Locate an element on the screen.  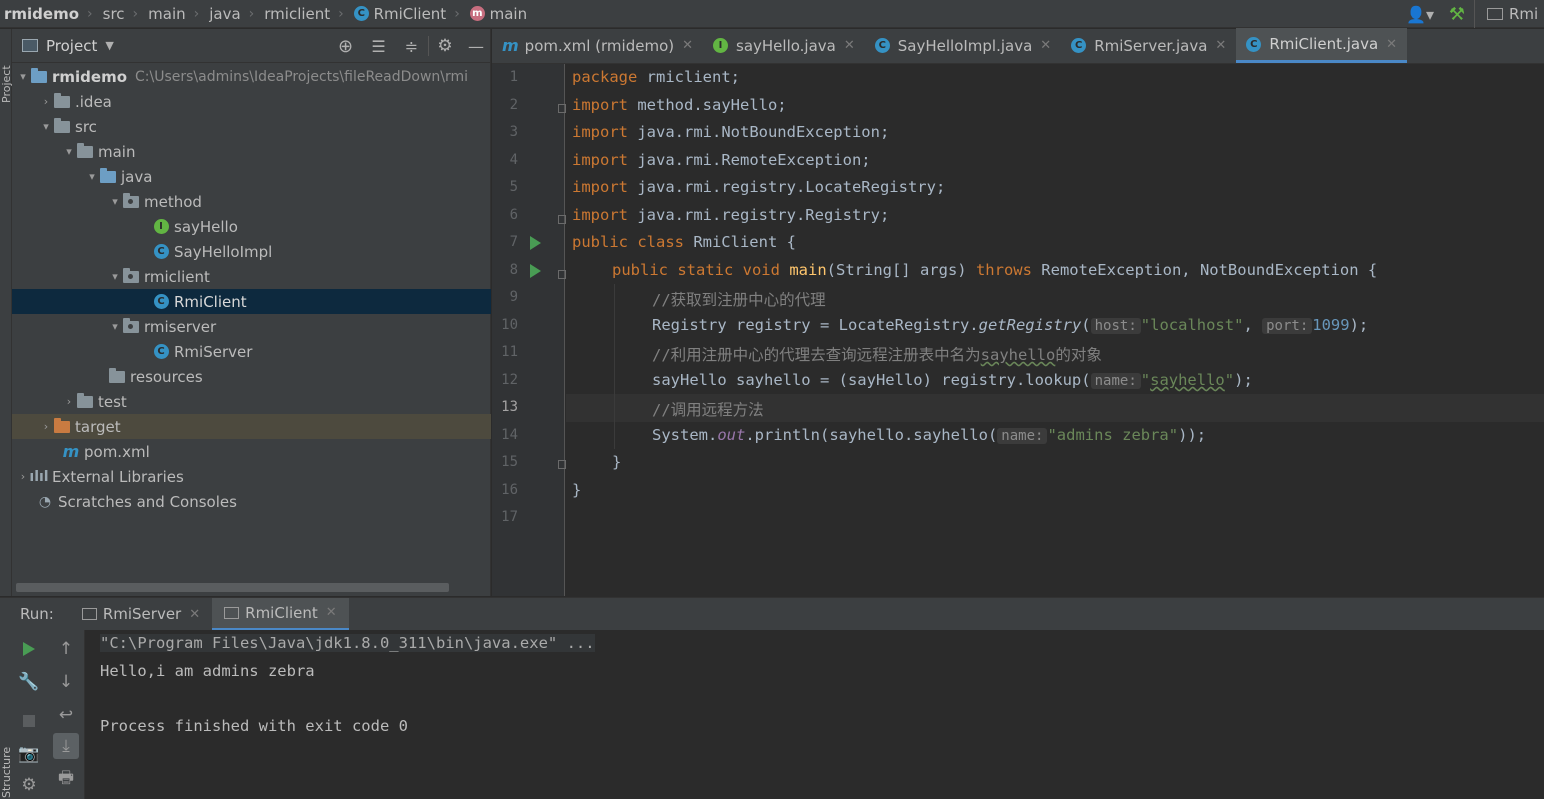
tree-item-scratches: ◔ Scratches and Consoles is located at coordinates (251, 501).